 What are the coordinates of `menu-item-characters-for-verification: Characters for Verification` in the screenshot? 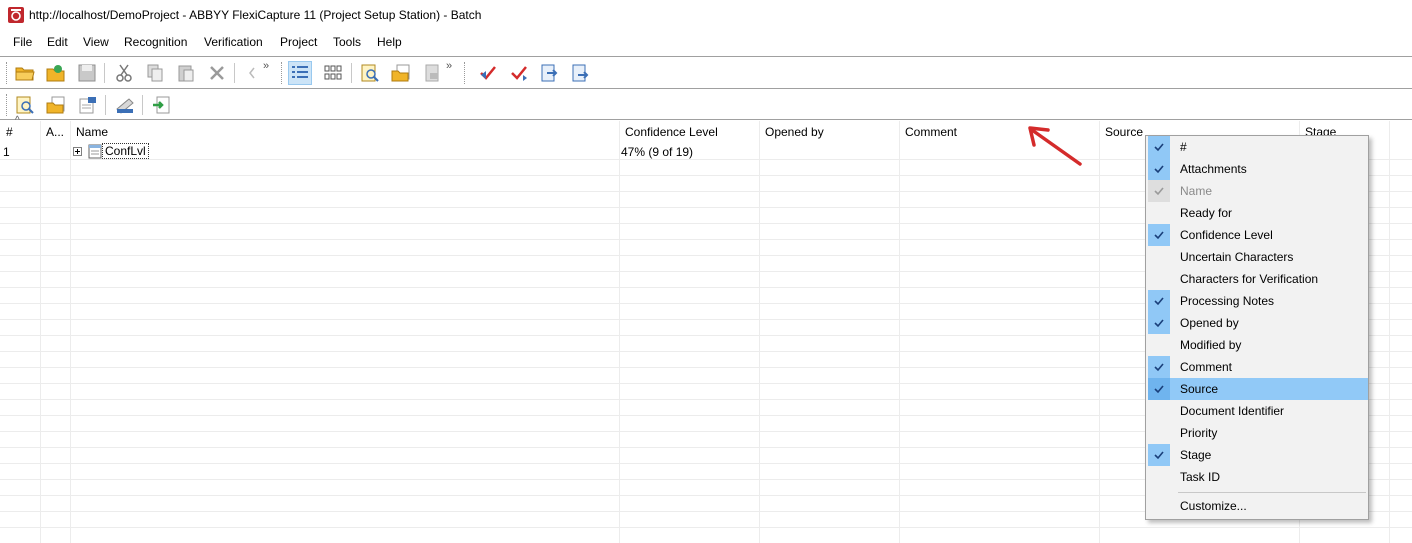 It's located at (1258, 279).